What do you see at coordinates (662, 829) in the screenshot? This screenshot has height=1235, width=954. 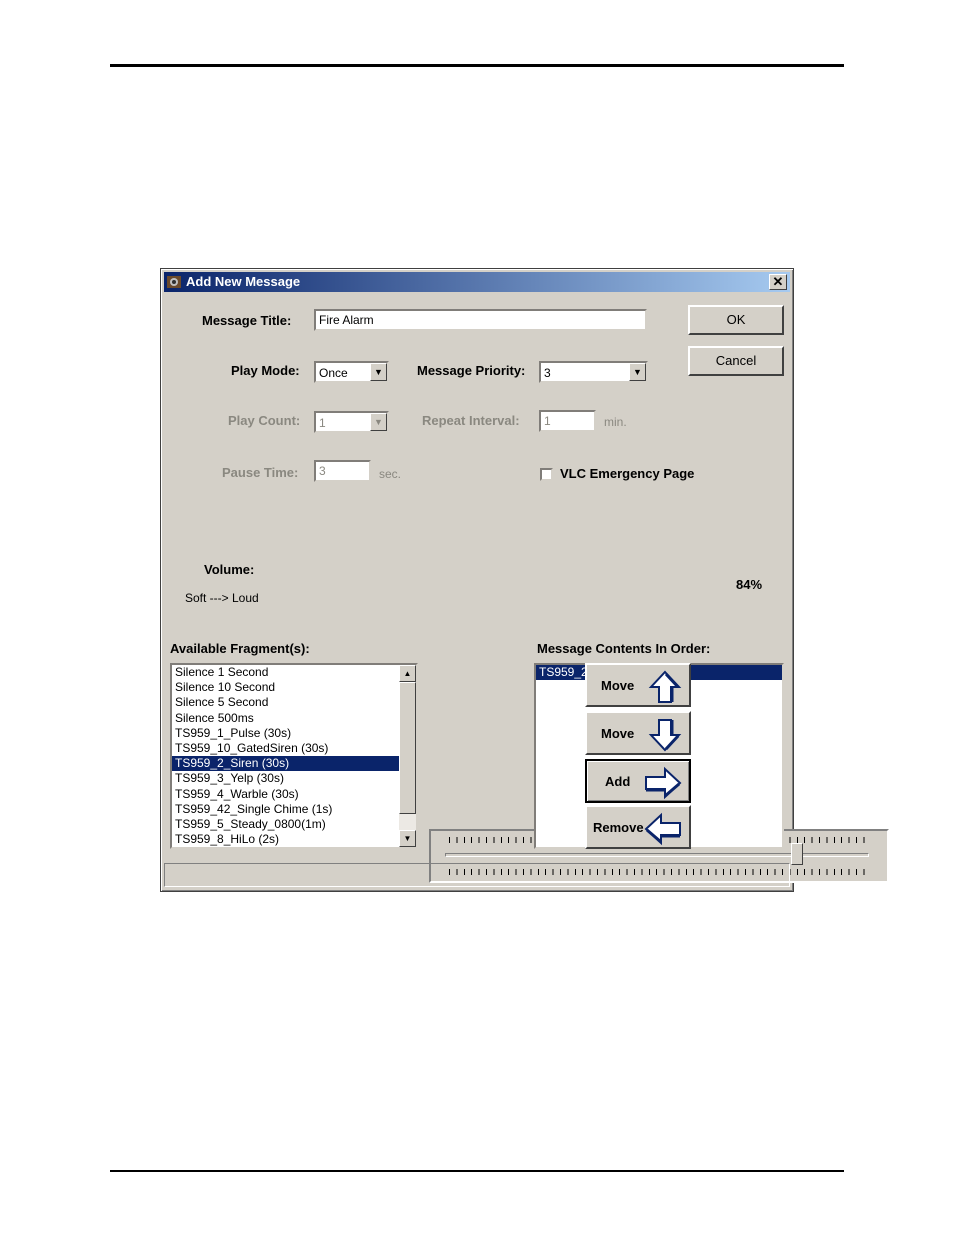 I see `arrow-left-icon` at bounding box center [662, 829].